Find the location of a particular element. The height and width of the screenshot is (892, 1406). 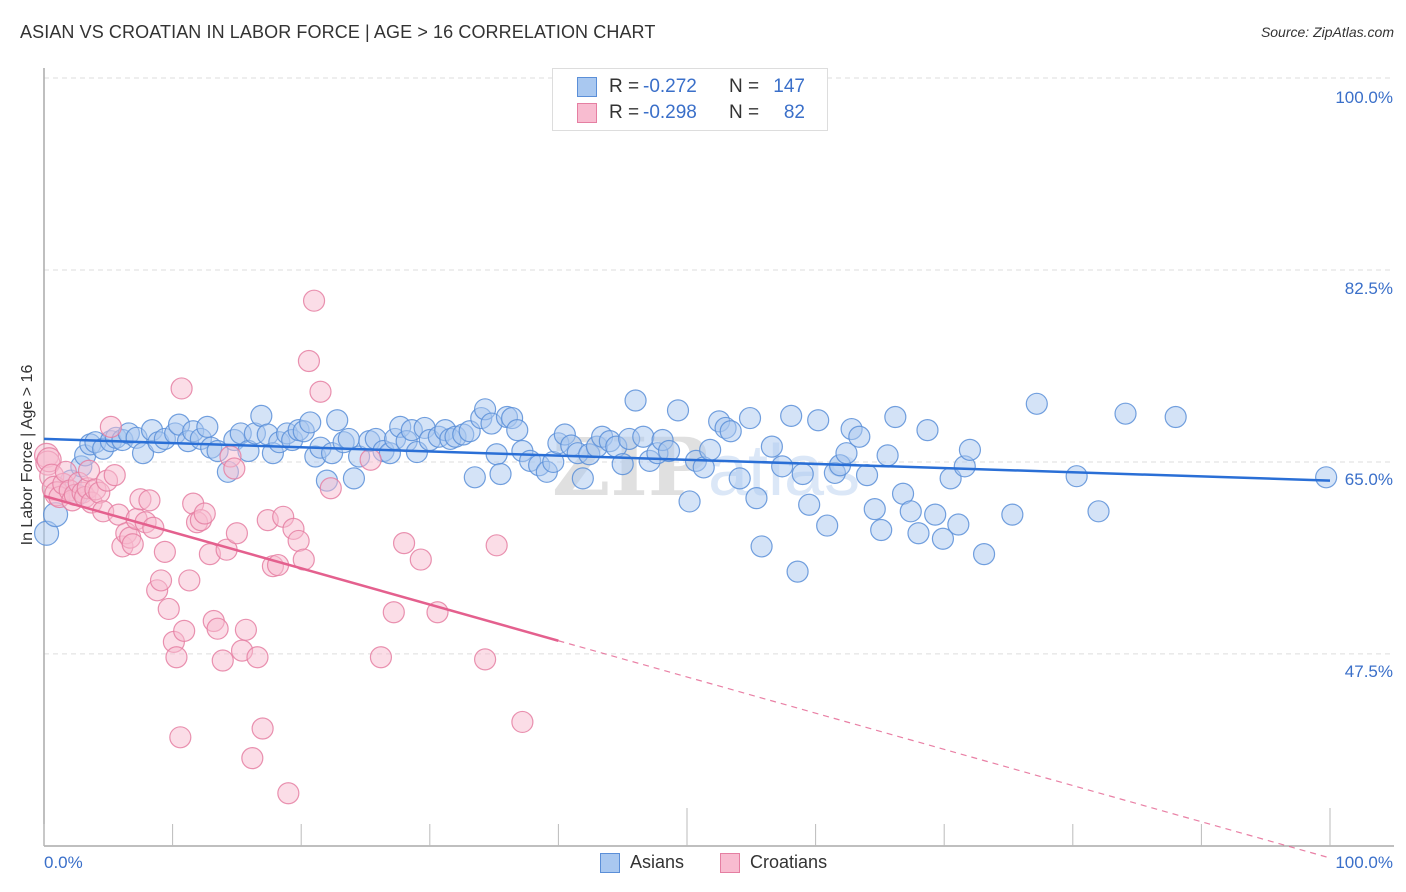

legend-item-croatians: Croatians is located at coordinates (773, 862).